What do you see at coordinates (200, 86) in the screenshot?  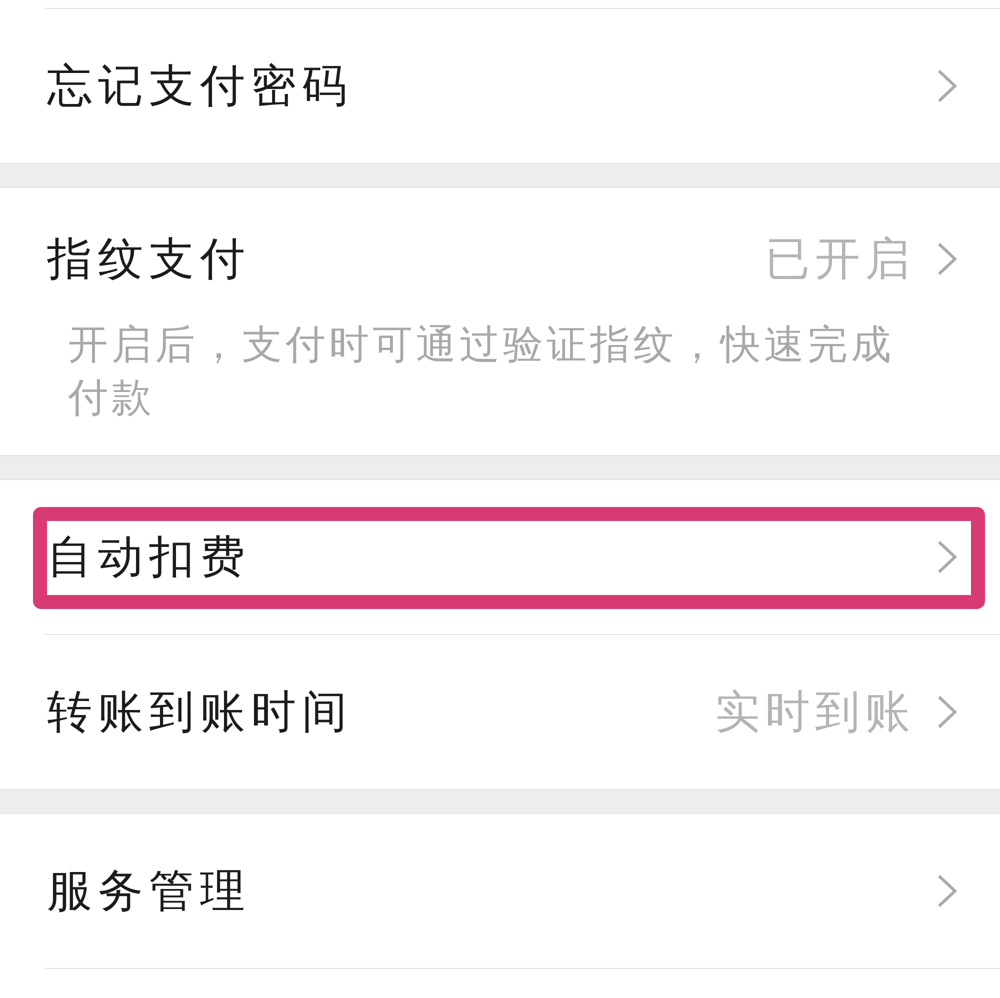 I see `row-label: 忘记支付密码` at bounding box center [200, 86].